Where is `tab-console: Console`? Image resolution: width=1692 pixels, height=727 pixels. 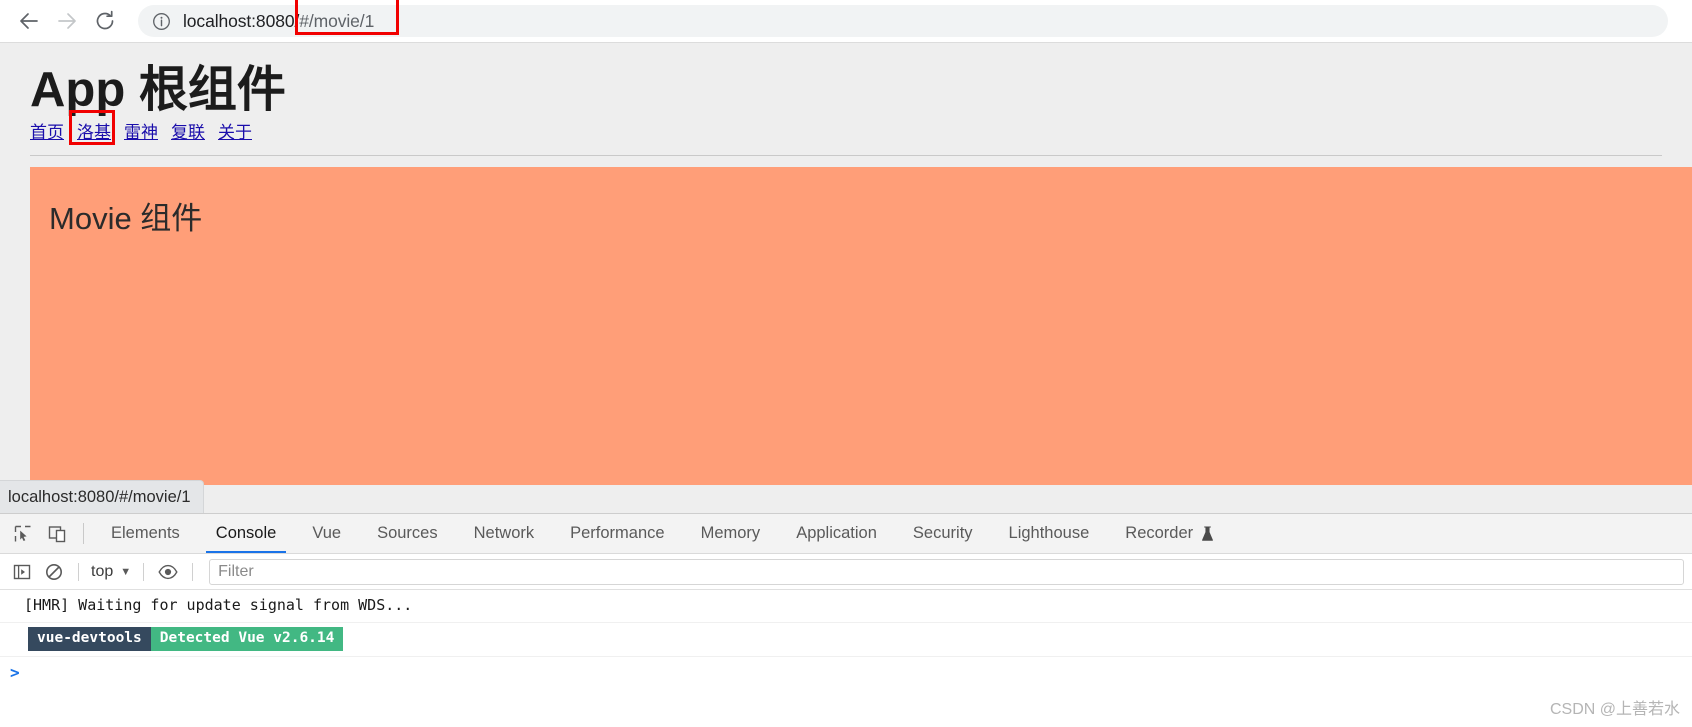
tab-console: Console is located at coordinates (246, 533).